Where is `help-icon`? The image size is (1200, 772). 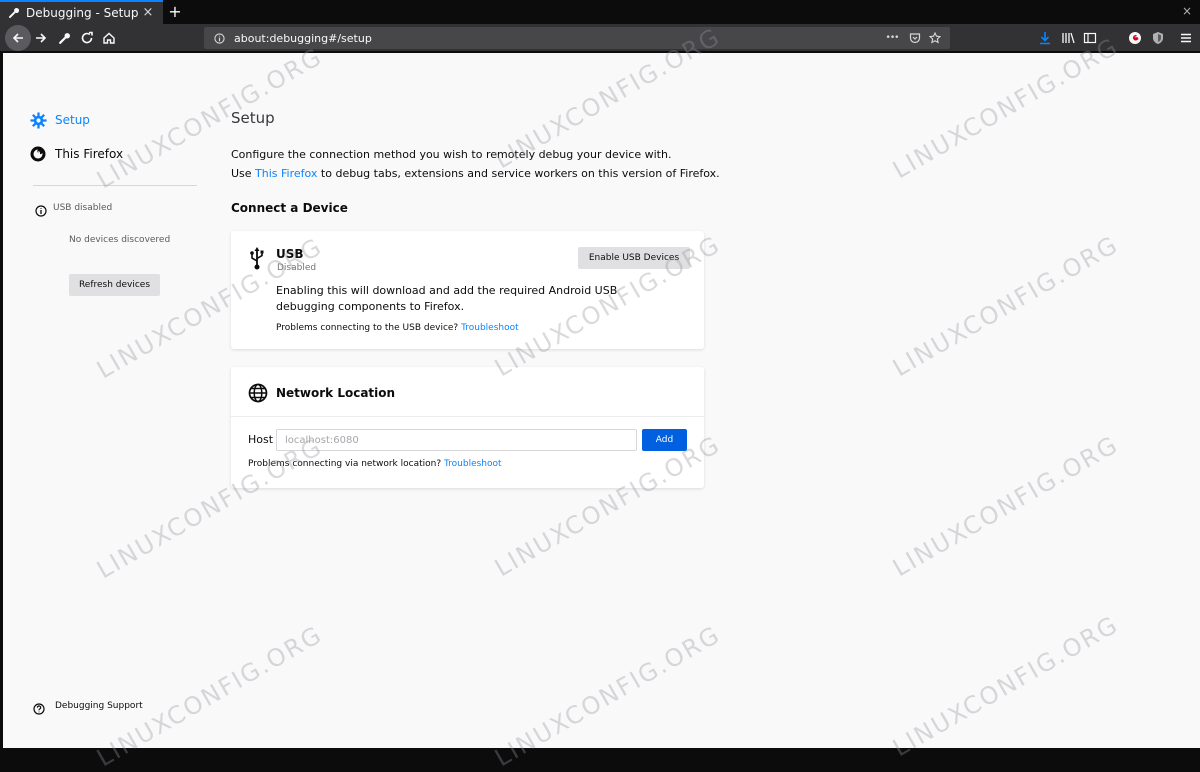 help-icon is located at coordinates (39, 707).